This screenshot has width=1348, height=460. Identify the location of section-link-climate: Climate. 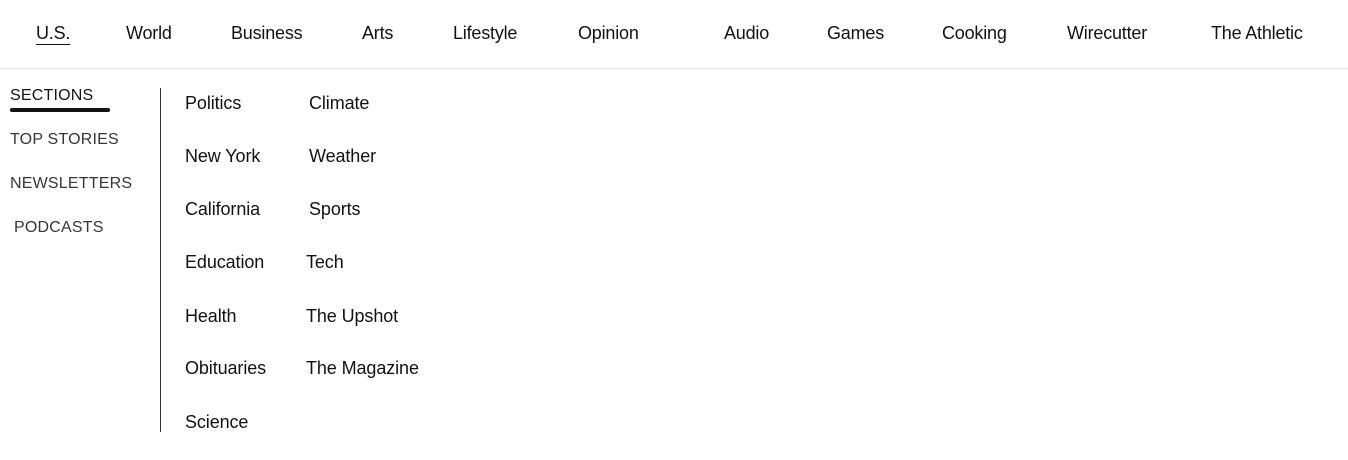
(339, 103).